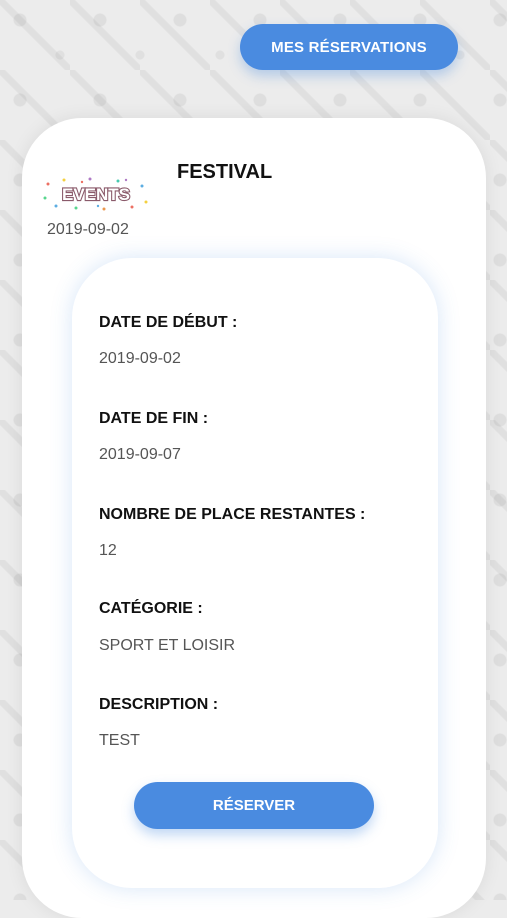  Describe the element at coordinates (254, 805) in the screenshot. I see `reserve-button: RÉSERVER` at that location.